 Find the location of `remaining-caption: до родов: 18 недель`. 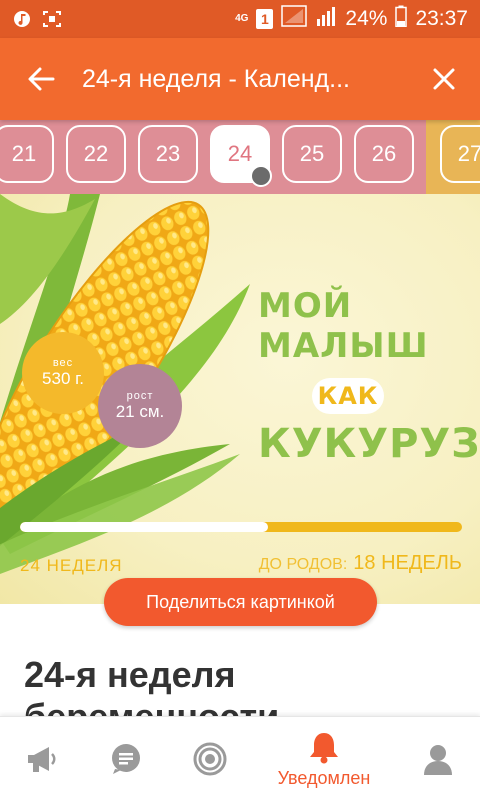

remaining-caption: до родов: 18 недель is located at coordinates (360, 563).